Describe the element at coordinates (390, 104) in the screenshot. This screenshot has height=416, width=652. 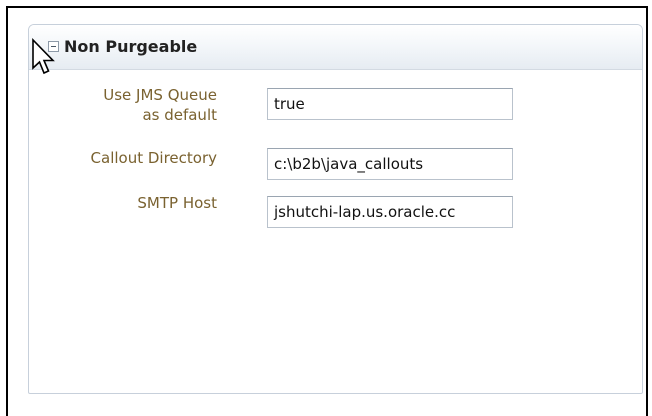
I see `use-jms-queue-field: true` at that location.